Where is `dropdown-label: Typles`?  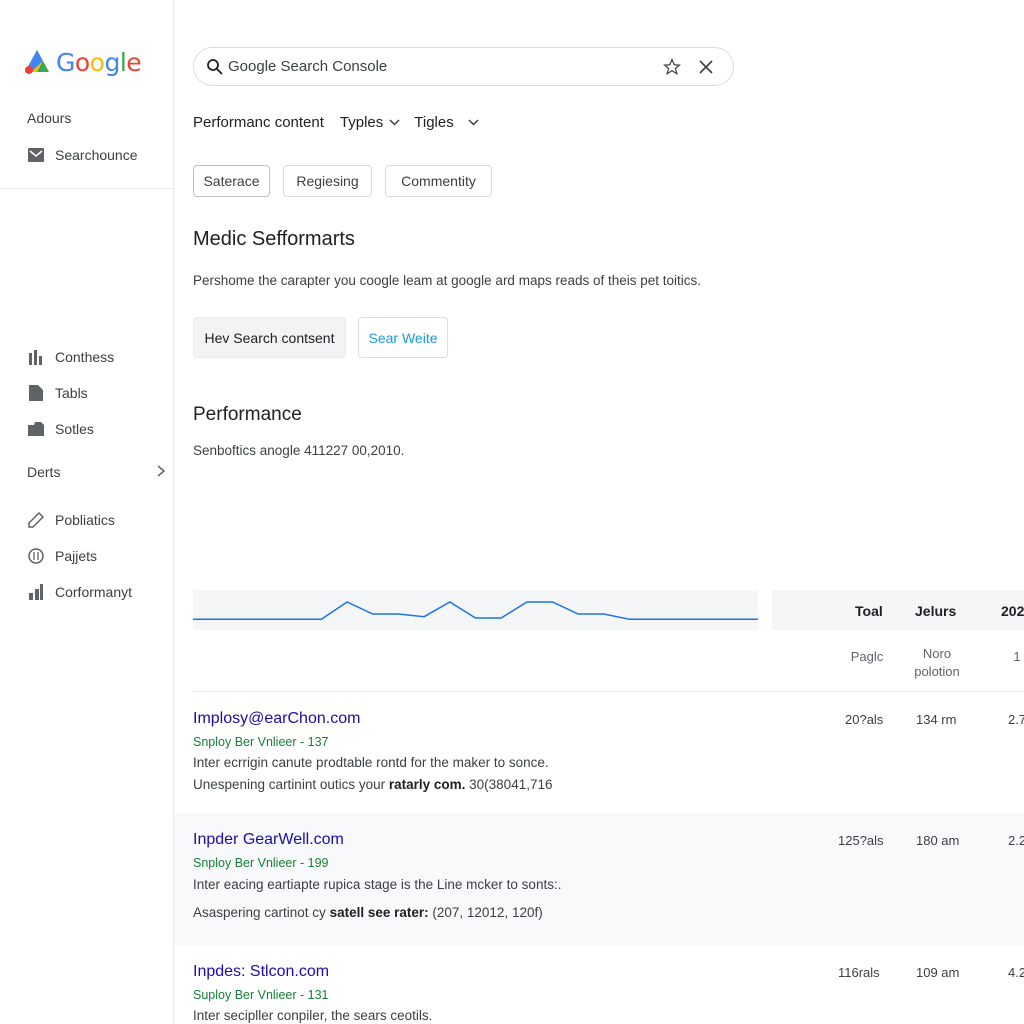
dropdown-label: Typles is located at coordinates (361, 122).